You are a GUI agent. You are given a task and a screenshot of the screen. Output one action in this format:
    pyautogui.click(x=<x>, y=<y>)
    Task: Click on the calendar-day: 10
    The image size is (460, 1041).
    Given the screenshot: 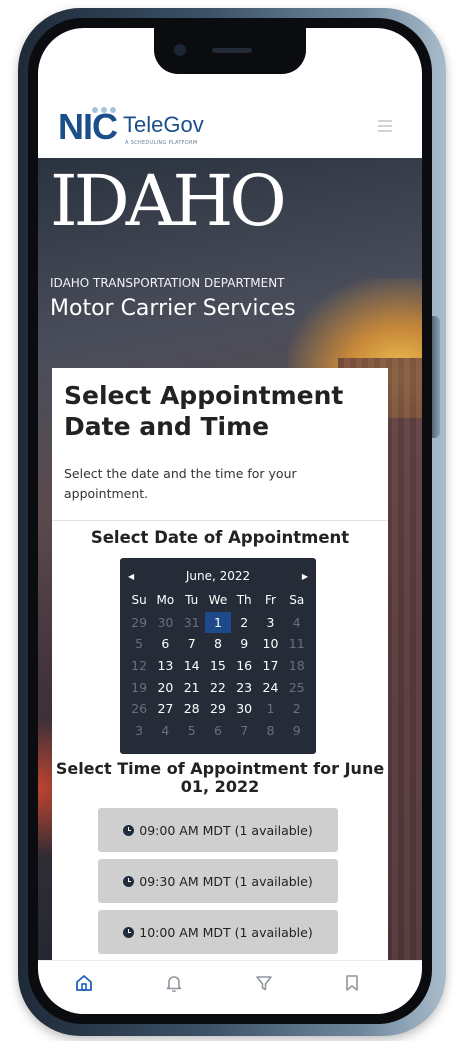 What is the action you would take?
    pyautogui.click(x=270, y=644)
    